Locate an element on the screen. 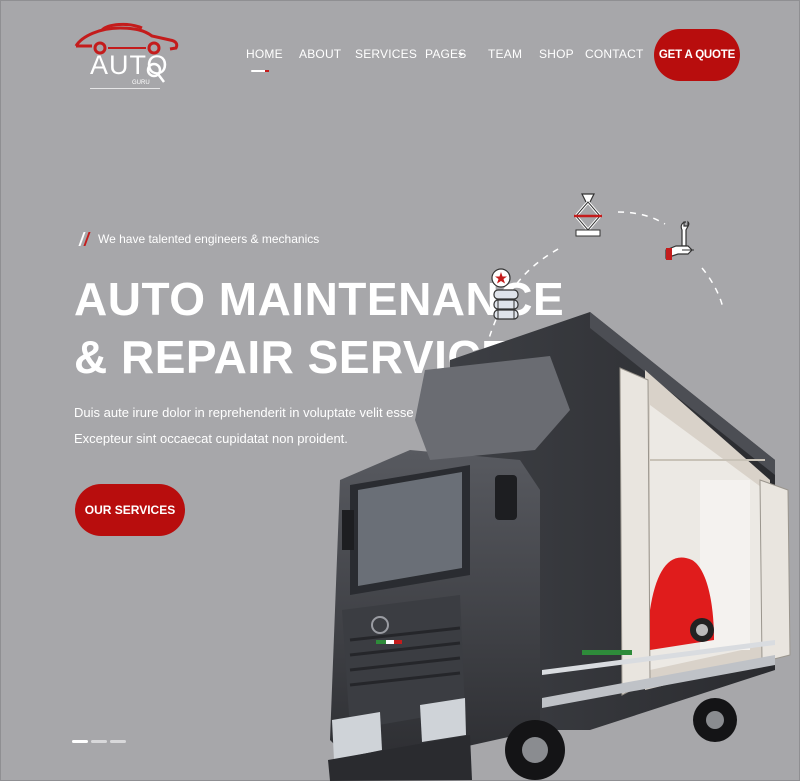 The height and width of the screenshot is (781, 800). nav-about: ABOUT is located at coordinates (320, 54).